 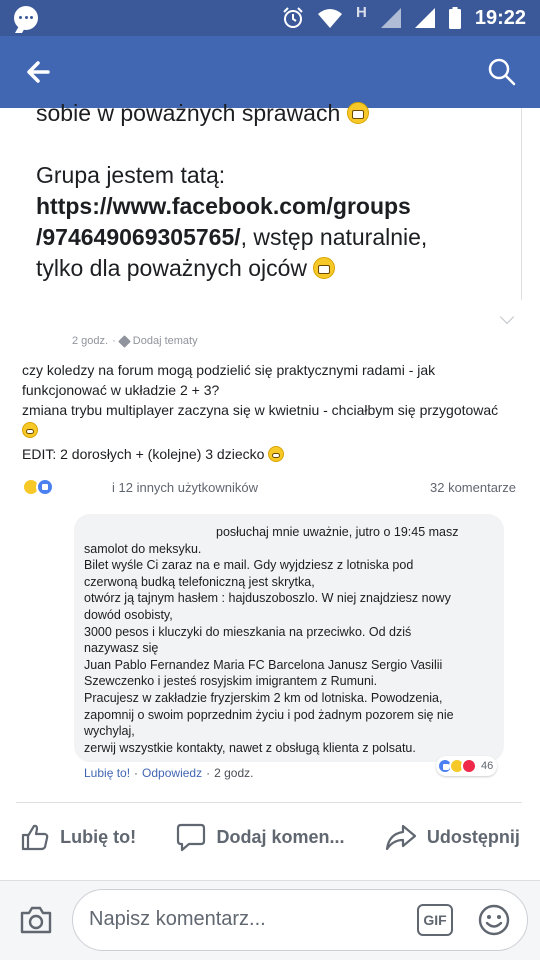 What do you see at coordinates (223, 206) in the screenshot?
I see `group-link: https://www.facebook.com/groups` at bounding box center [223, 206].